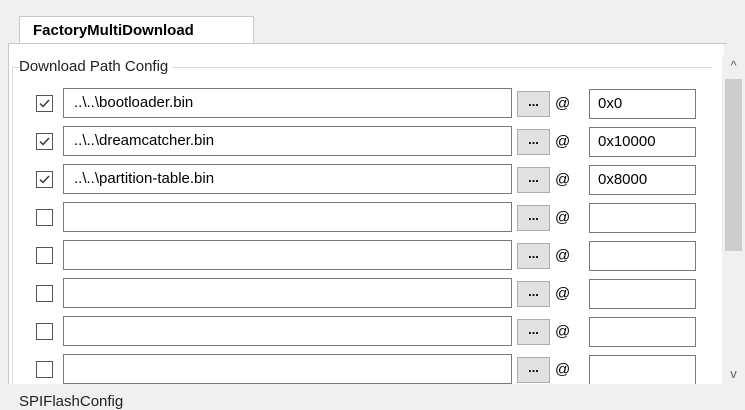  What do you see at coordinates (733, 374) in the screenshot?
I see `chevron-down-icon: v` at bounding box center [733, 374].